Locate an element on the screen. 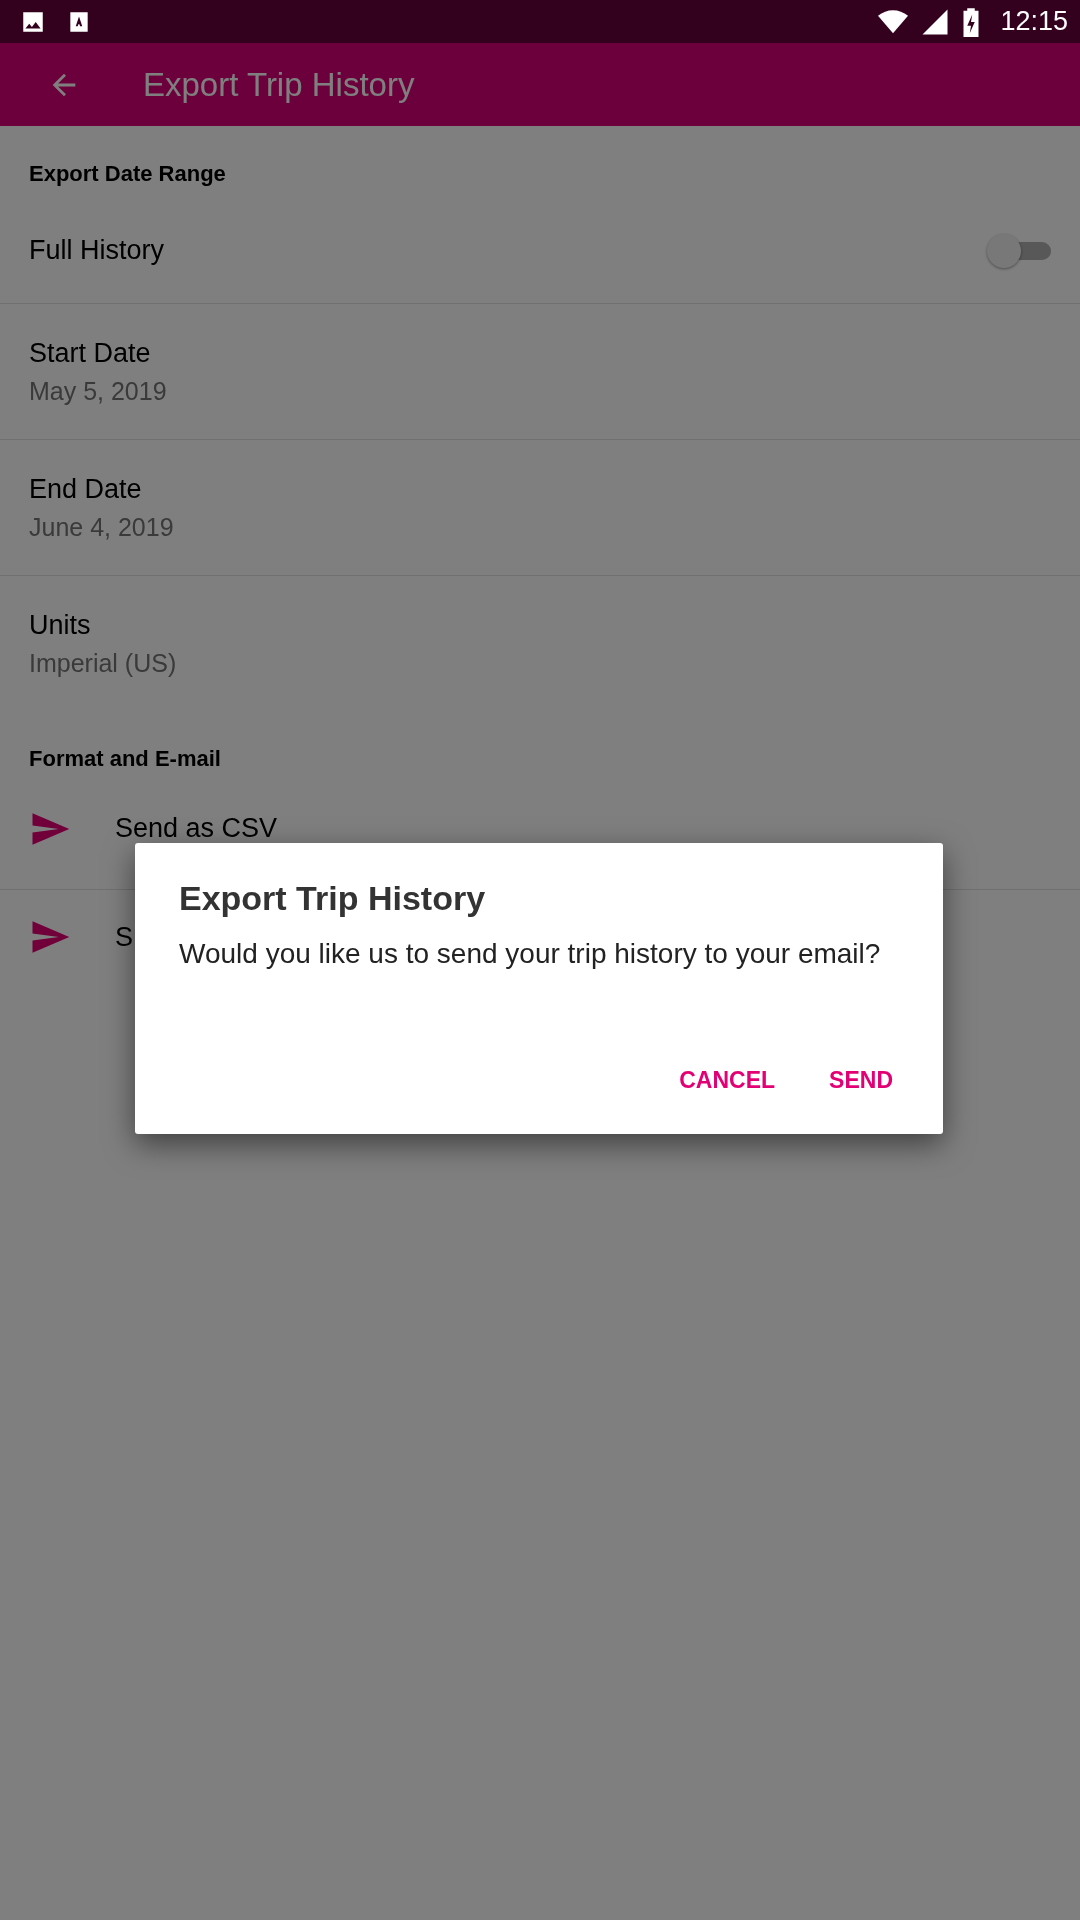  dialog-message: Would you like us to send your trip history to your email? is located at coordinates (530, 954).